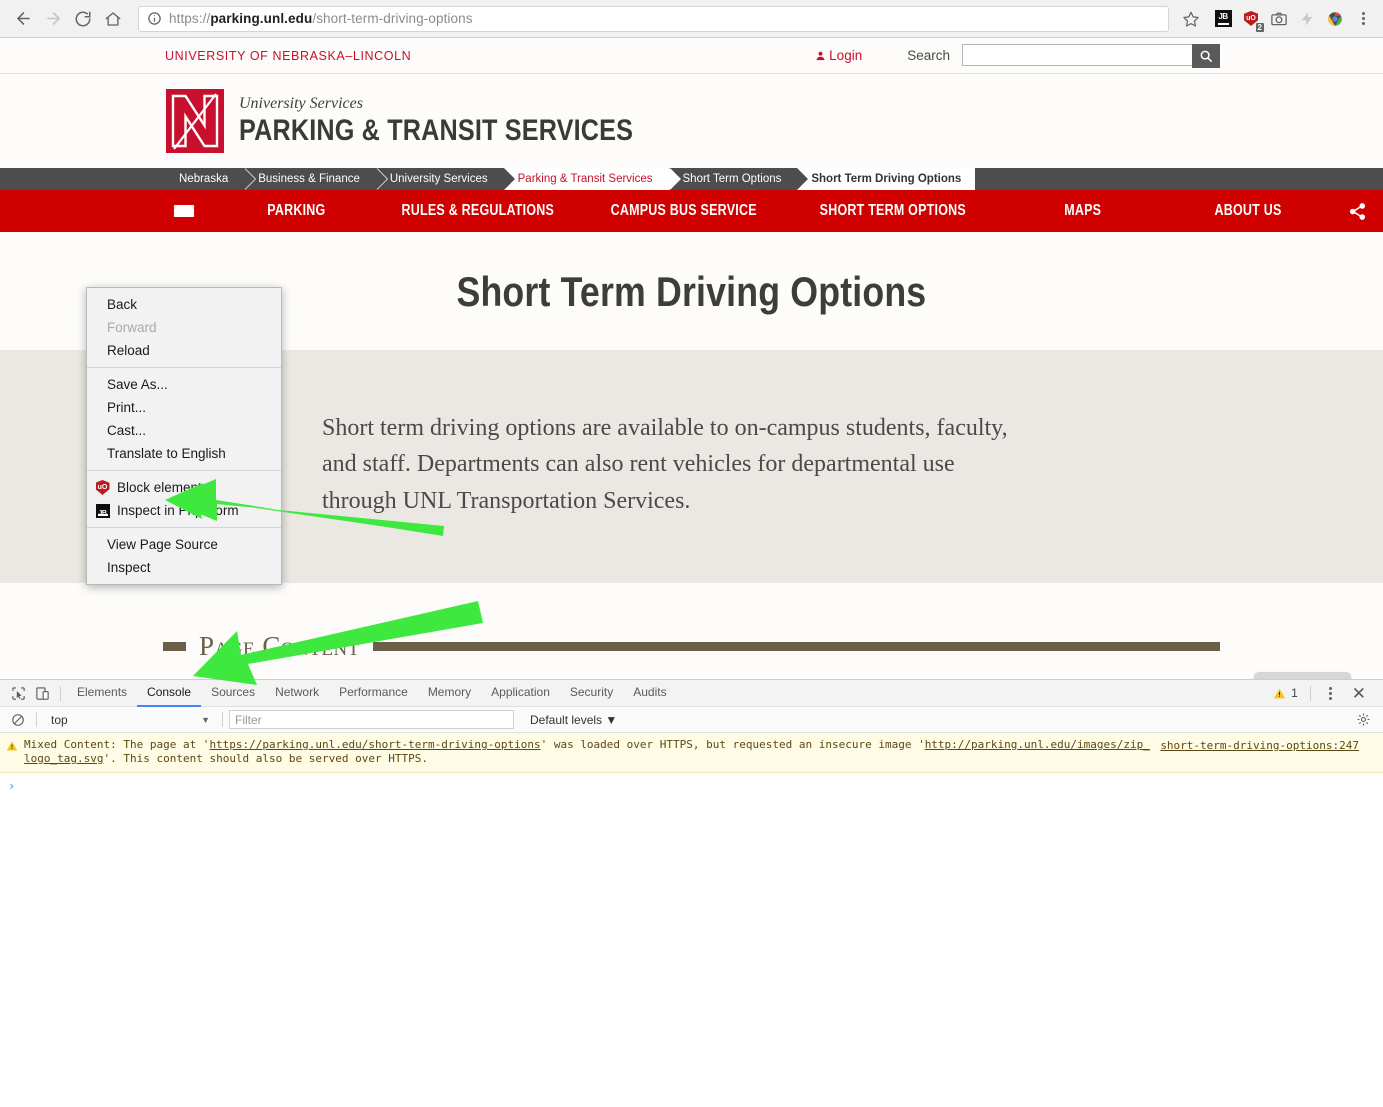  Describe the element at coordinates (1191, 19) in the screenshot. I see `bookmark-star-icon` at that location.